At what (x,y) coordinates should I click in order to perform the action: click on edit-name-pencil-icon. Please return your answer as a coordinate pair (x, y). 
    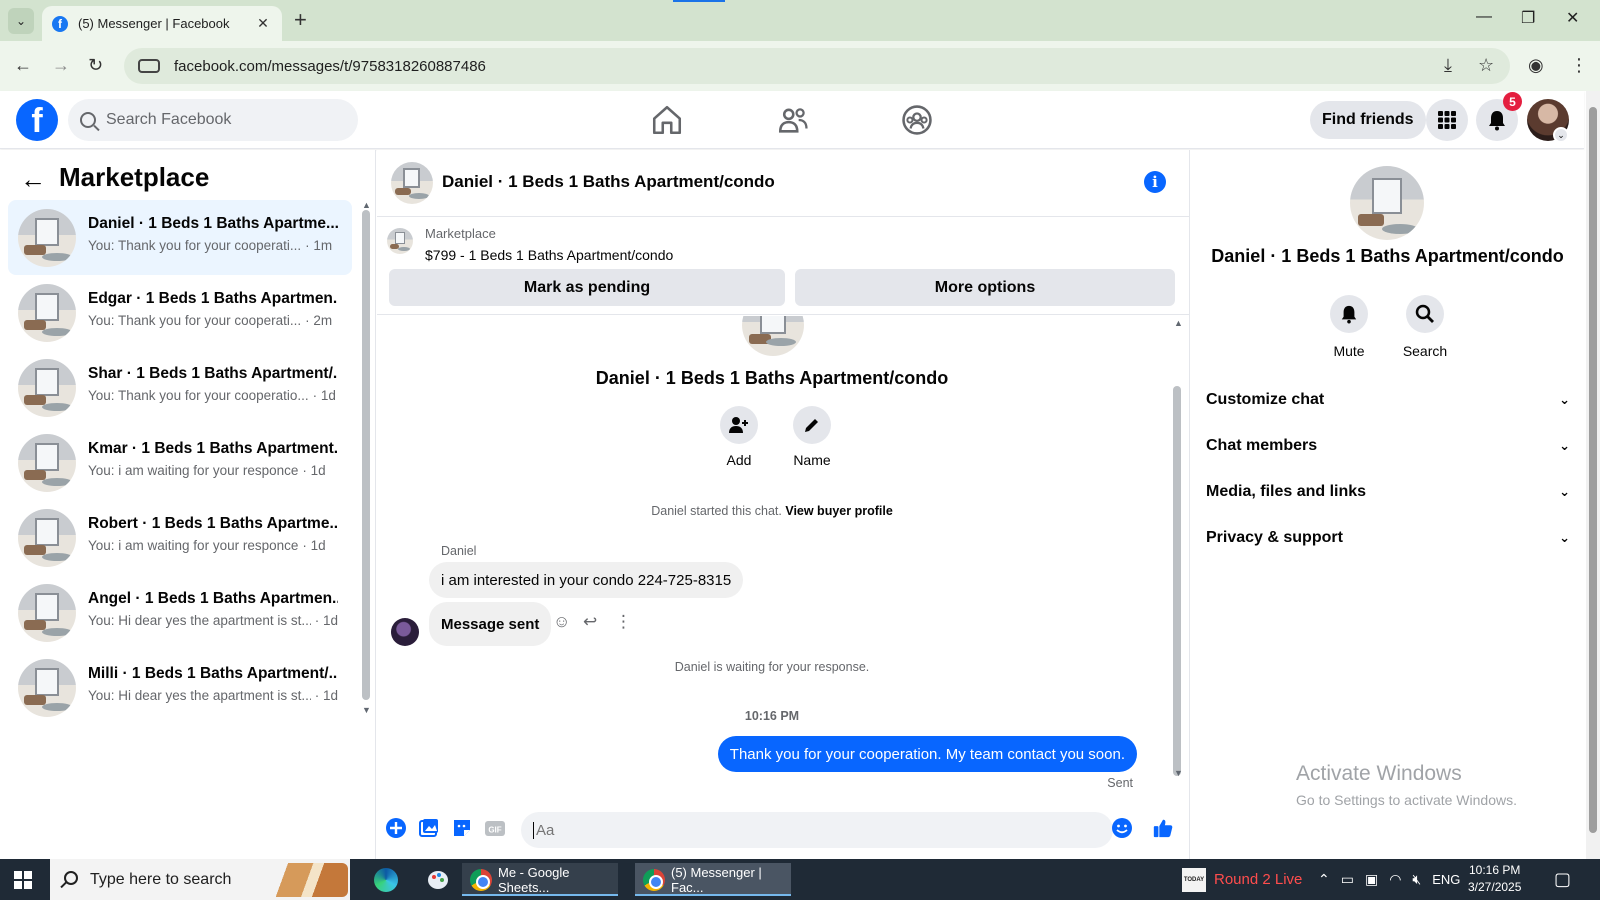
    Looking at the image, I should click on (812, 425).